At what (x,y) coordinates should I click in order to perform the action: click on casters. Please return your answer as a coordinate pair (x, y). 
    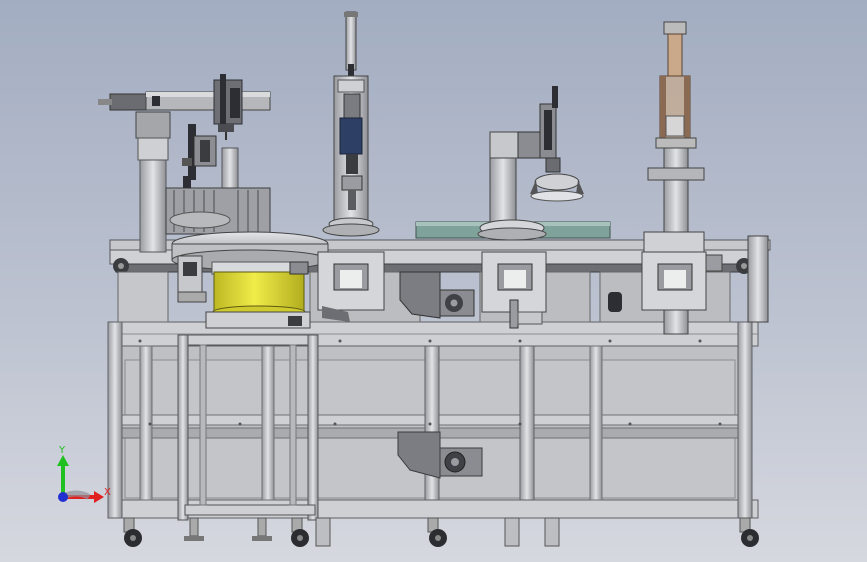
    Looking at the image, I should click on (441, 532).